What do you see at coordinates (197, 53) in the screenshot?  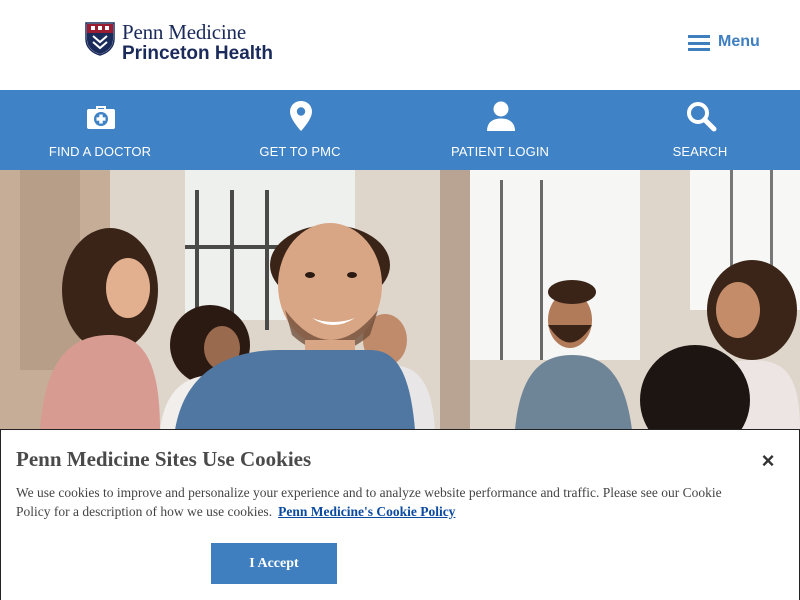 I see `logo-line-princeton-health: Princeton Health` at bounding box center [197, 53].